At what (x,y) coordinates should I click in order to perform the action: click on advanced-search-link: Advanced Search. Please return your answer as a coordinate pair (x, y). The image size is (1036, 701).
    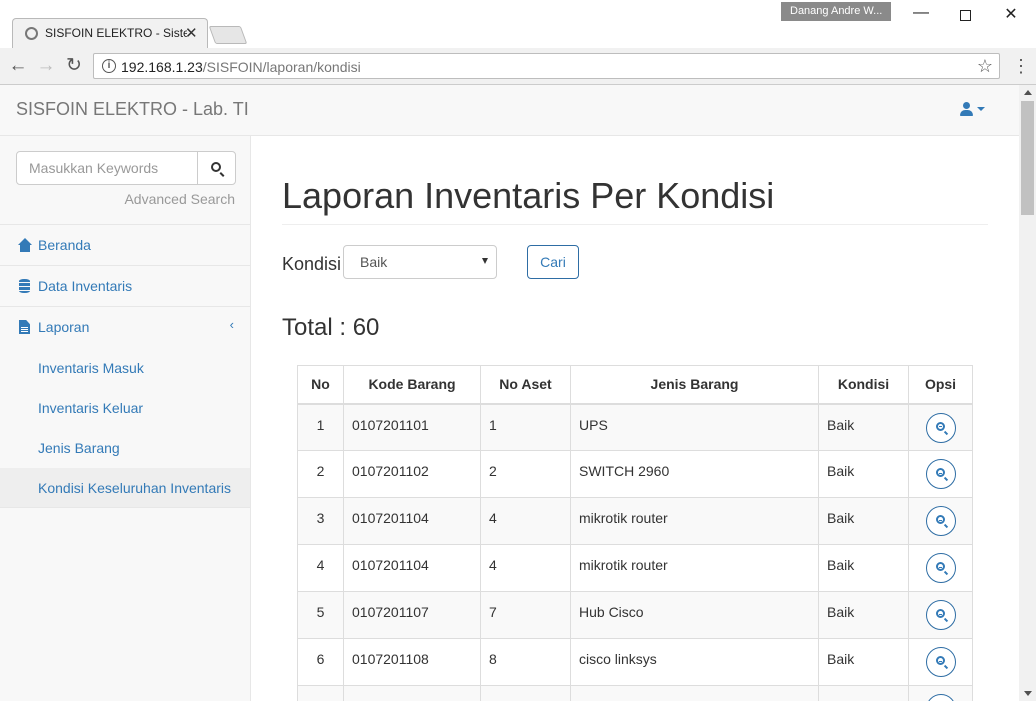
    Looking at the image, I should click on (179, 199).